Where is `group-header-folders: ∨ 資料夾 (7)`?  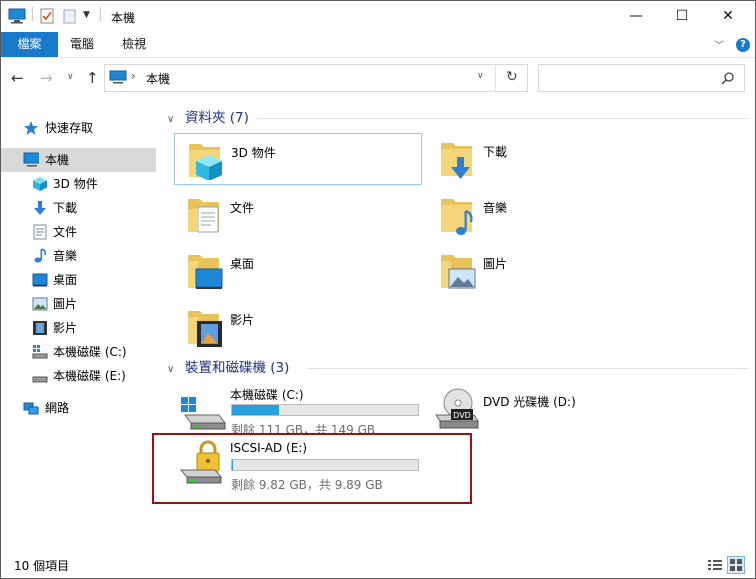
group-header-folders: ∨ 資料夾 (7) is located at coordinates (204, 118).